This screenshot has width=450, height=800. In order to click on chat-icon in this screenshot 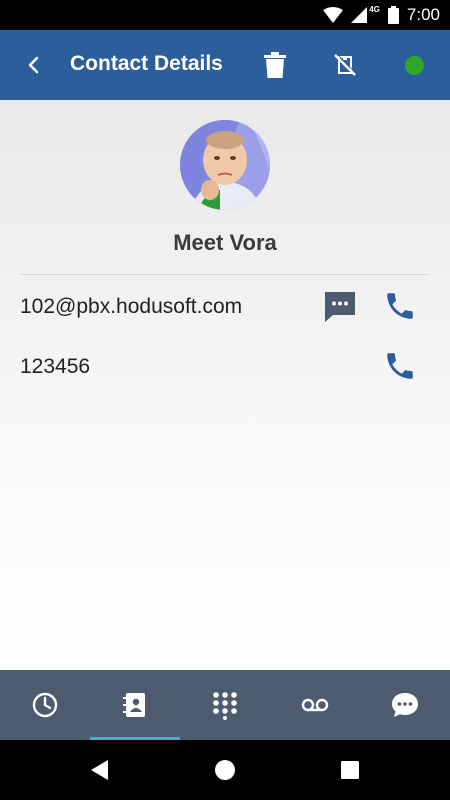, I will do `click(340, 307)`.